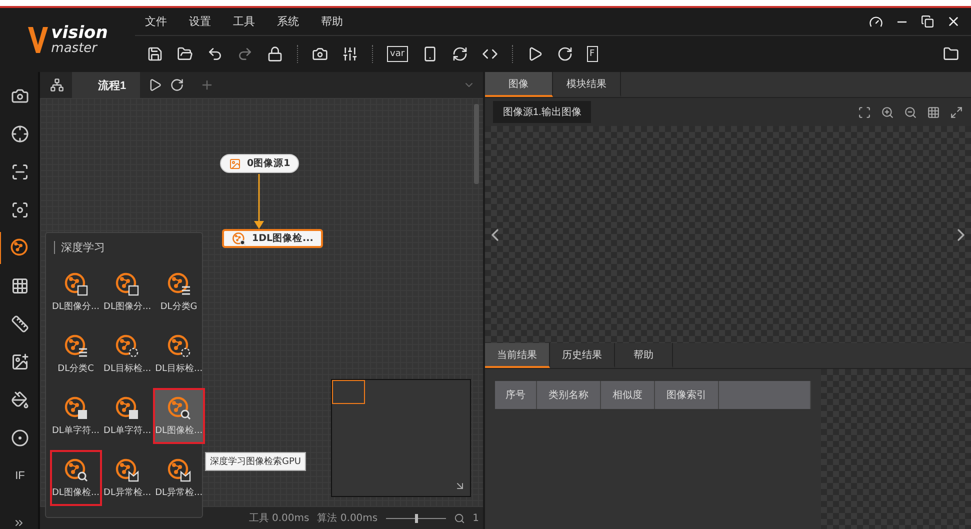 This screenshot has width=971, height=529. Describe the element at coordinates (20, 134) in the screenshot. I see `crosshair-icon` at that location.